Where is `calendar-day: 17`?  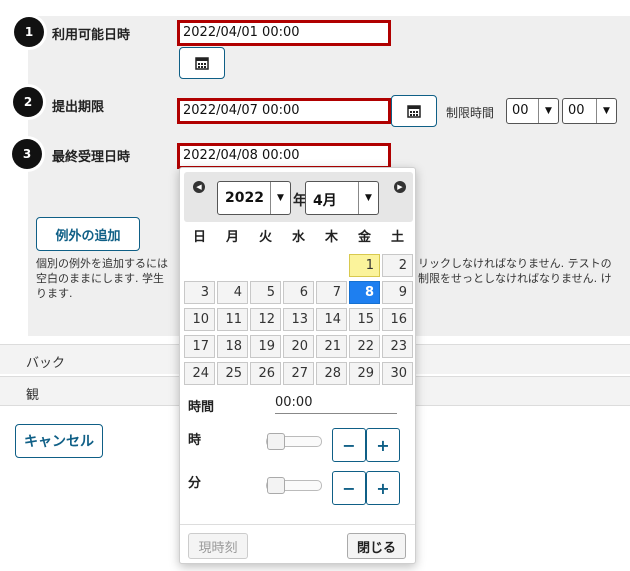
calendar-day: 17 is located at coordinates (199, 346).